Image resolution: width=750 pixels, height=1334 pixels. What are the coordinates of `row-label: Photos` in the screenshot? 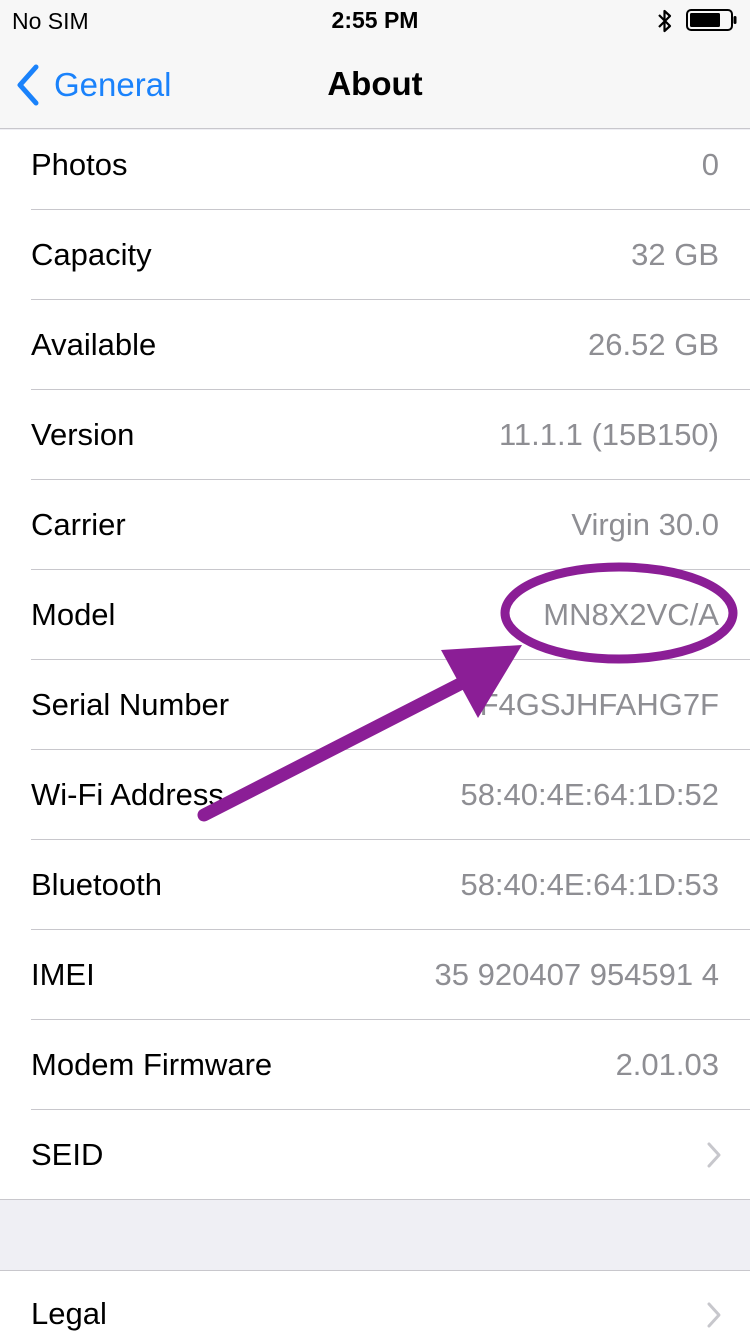 It's located at (79, 164).